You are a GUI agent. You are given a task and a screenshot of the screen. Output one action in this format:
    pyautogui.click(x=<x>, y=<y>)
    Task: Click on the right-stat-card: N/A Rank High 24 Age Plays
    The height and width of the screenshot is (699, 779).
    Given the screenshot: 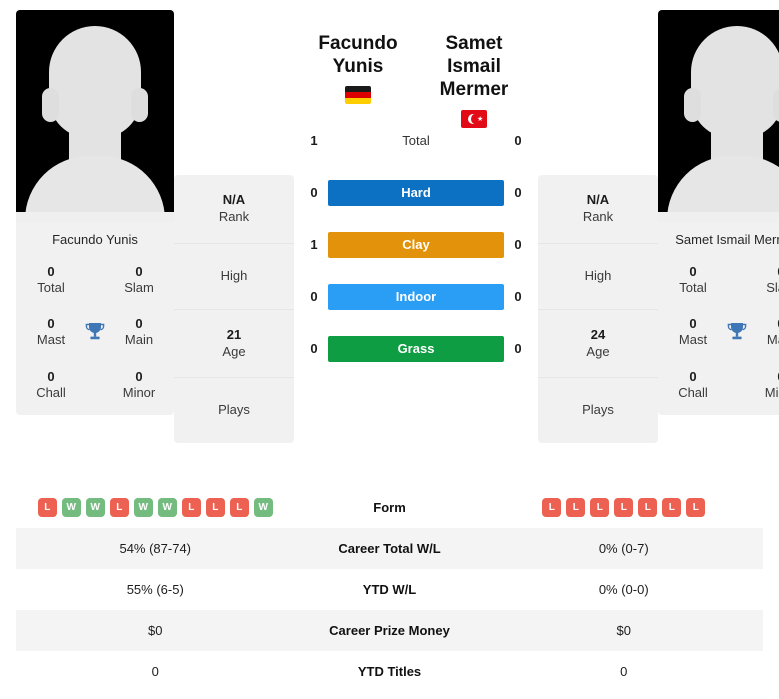 What is the action you would take?
    pyautogui.click(x=598, y=309)
    